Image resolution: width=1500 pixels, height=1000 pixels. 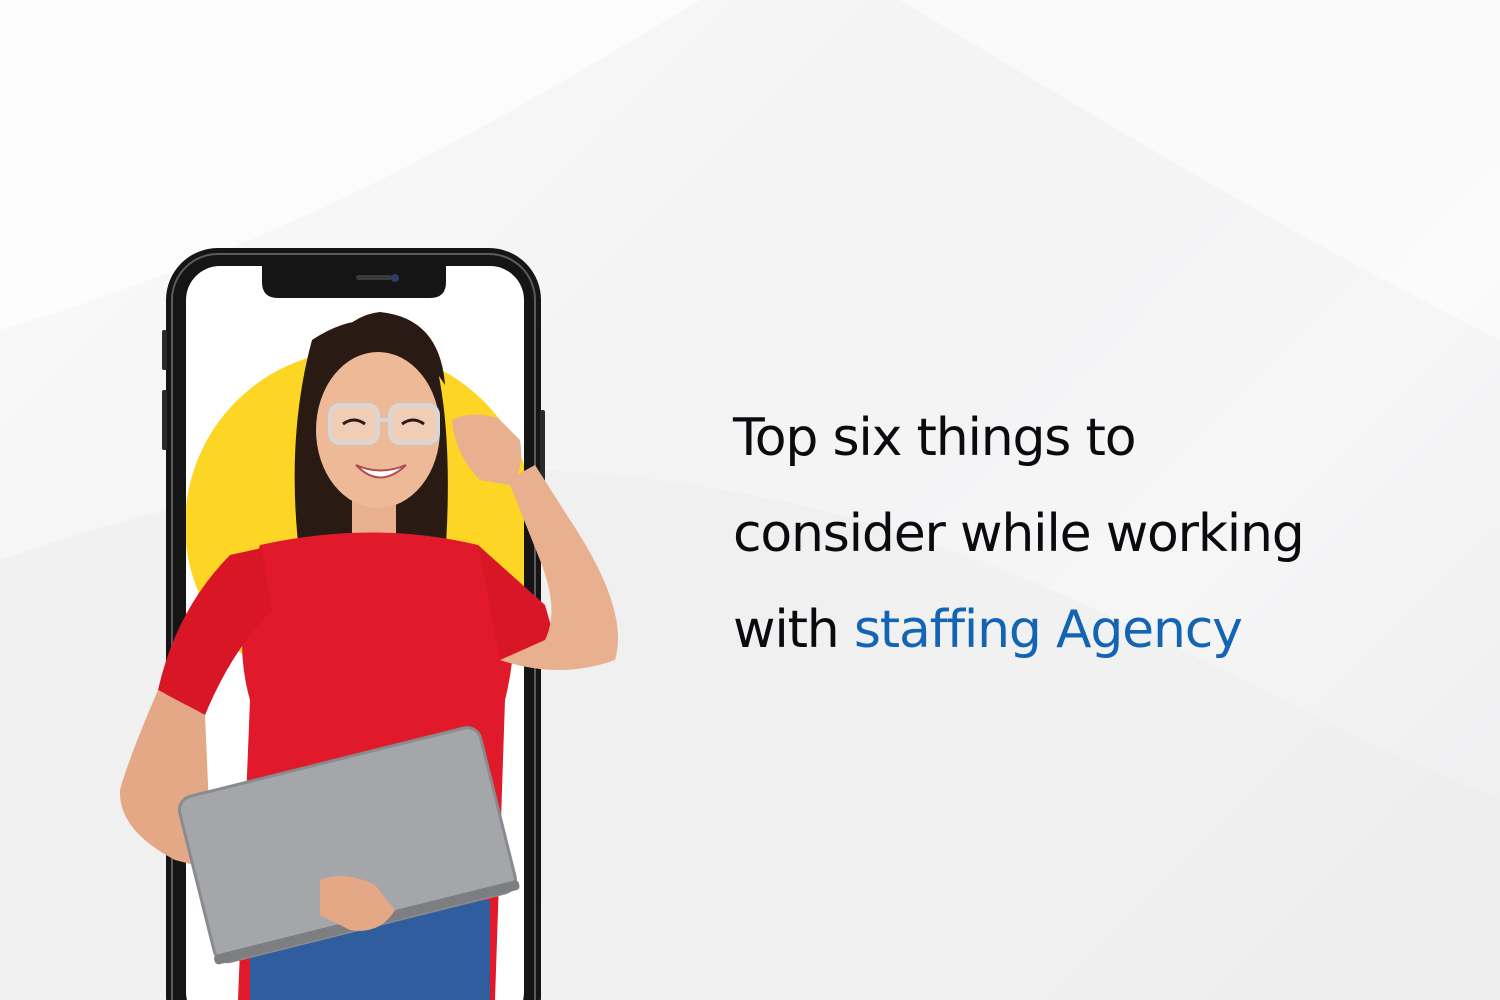 I want to click on phone-notch, so click(x=354, y=281).